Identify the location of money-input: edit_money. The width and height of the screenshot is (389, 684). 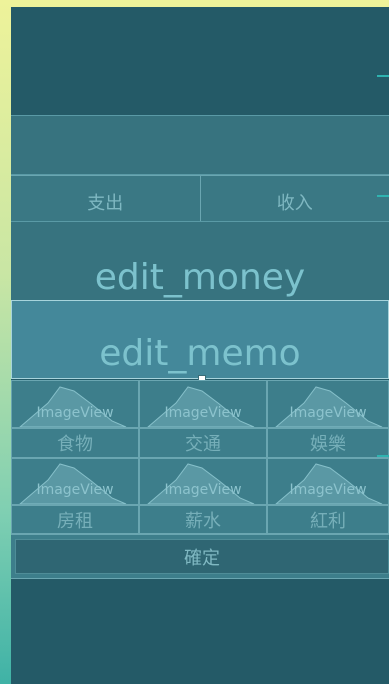
(200, 261).